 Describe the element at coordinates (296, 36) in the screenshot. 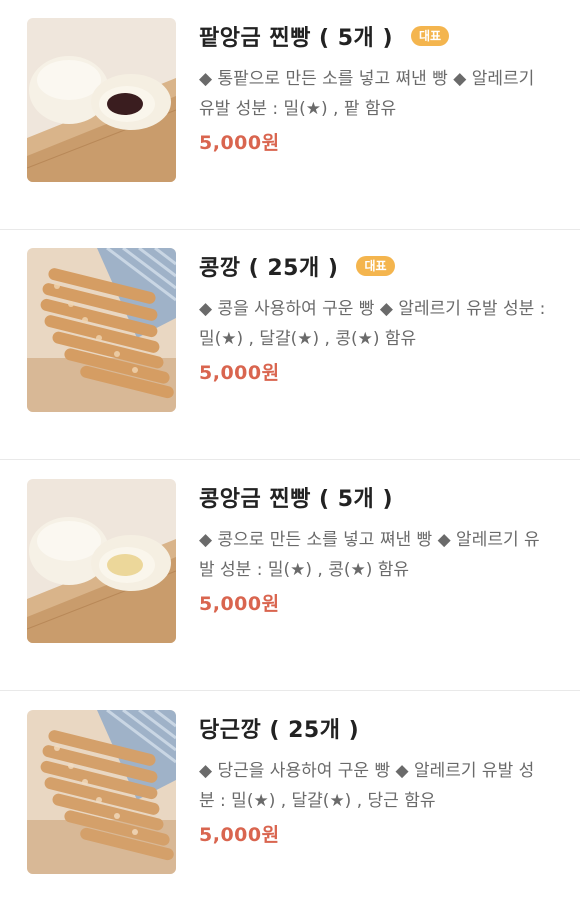

I see `product-title: 팥앙금 찐빵 ( 5개 )` at that location.